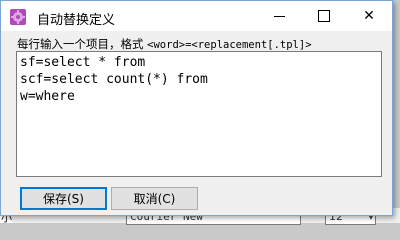  I want to click on cancel-button: 取消(C), so click(154, 198).